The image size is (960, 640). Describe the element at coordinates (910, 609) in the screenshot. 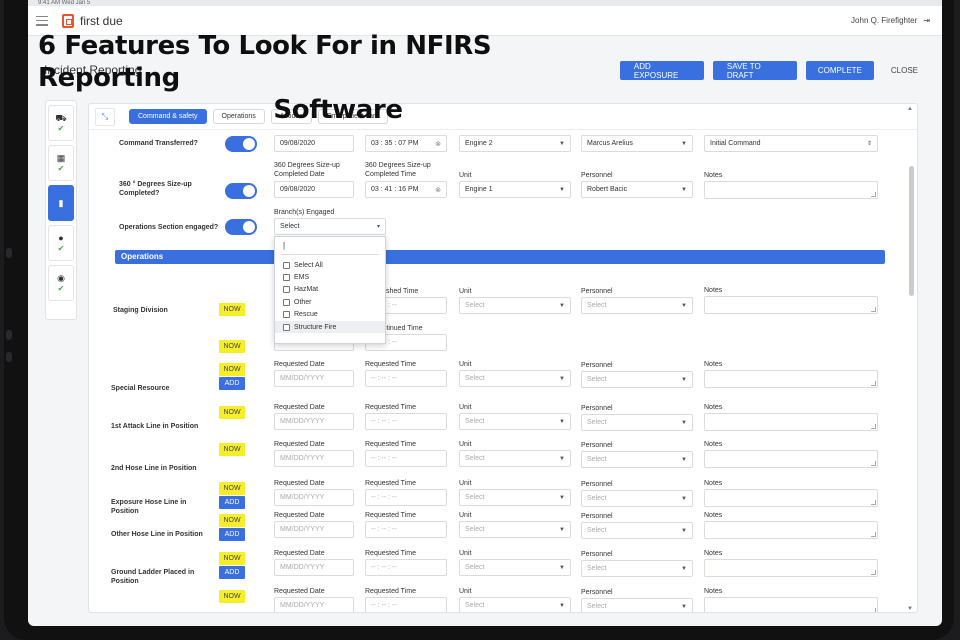

I see `scroll-down-icon: ▼` at that location.